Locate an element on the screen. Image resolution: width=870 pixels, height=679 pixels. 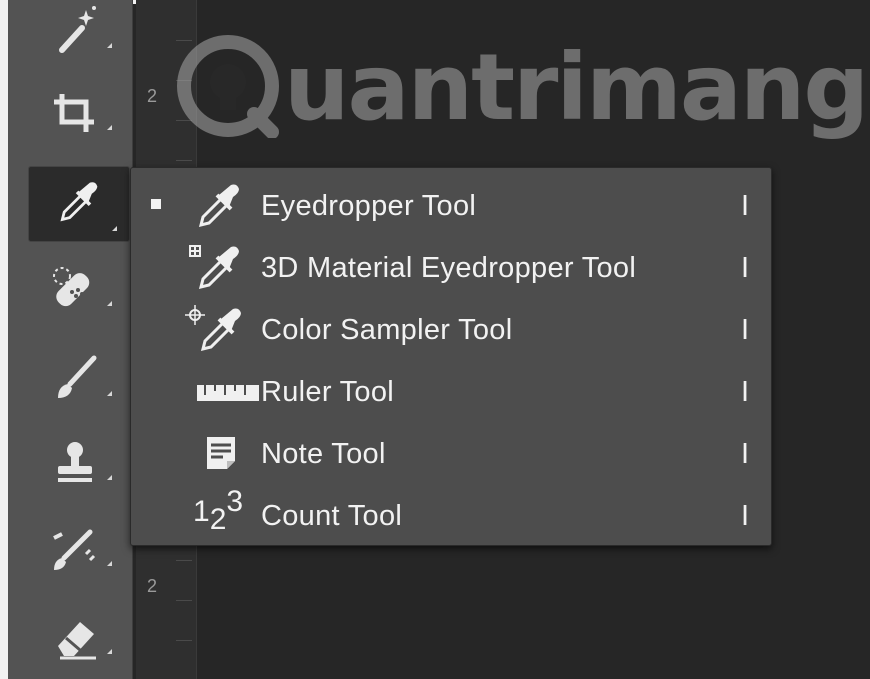
menu-item-label: Color Sampler Tool is located at coordinates (387, 330).